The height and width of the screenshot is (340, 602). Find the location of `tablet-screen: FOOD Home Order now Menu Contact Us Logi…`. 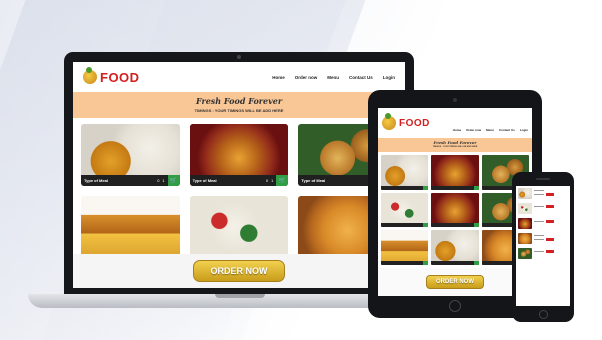

tablet-screen: FOOD Home Order now Menu Contact Us Logi… is located at coordinates (455, 202).